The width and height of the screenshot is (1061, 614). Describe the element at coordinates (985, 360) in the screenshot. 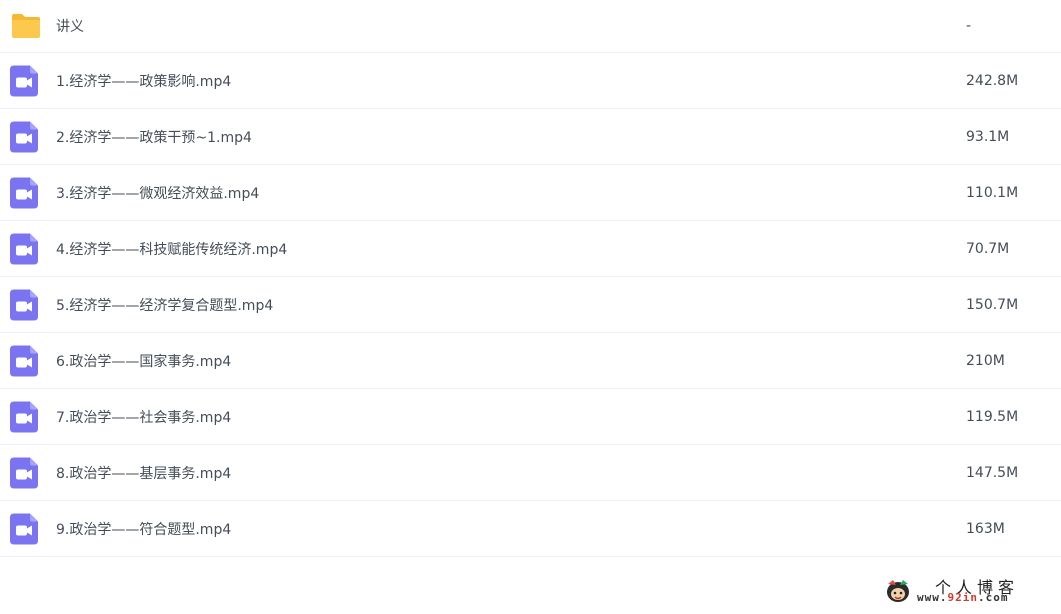

I see `file-size: 210M` at that location.